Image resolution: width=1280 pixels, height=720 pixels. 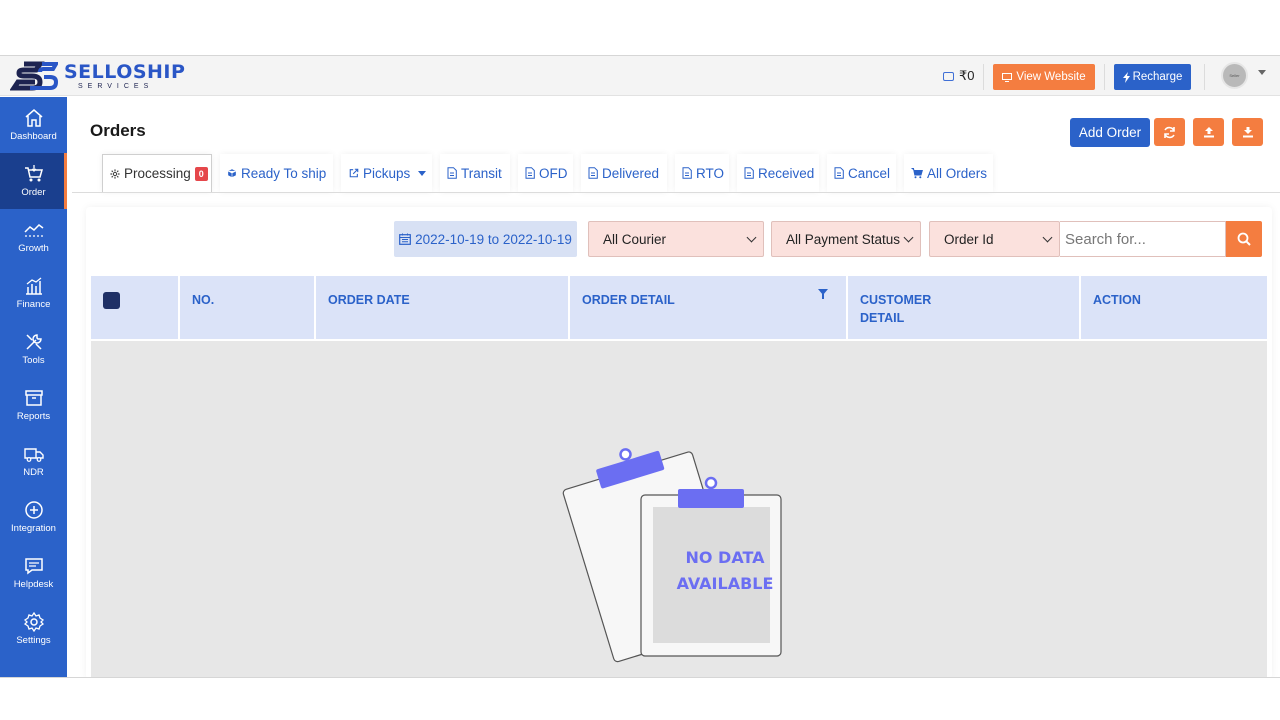 I want to click on sidebar-item-helpdesk: Helpdesk, so click(x=33, y=573).